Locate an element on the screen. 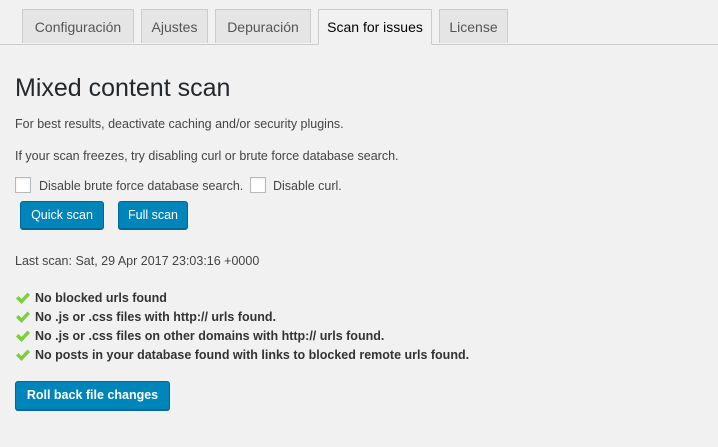  full-scan-button: Full scan is located at coordinates (153, 215).